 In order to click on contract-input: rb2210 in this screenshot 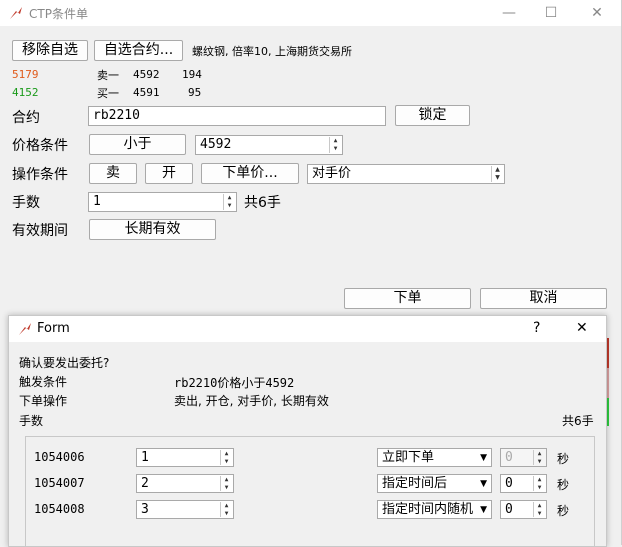, I will do `click(237, 116)`.